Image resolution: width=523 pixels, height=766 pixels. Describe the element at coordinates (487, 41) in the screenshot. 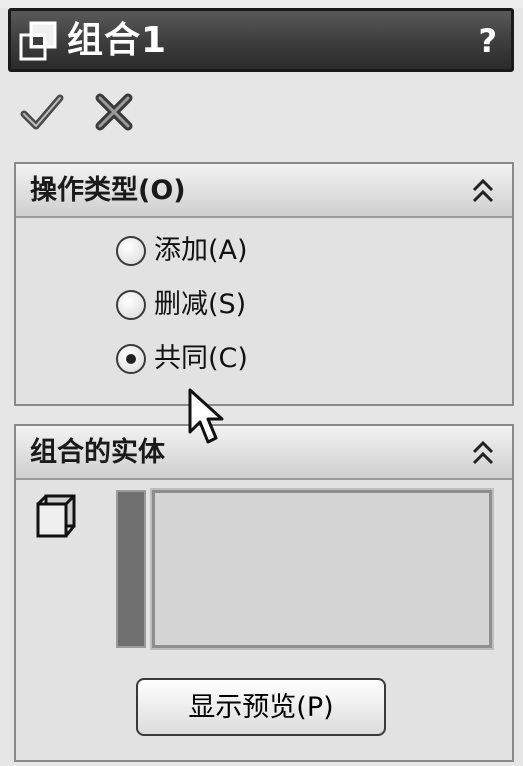

I see `help-button: ?` at that location.